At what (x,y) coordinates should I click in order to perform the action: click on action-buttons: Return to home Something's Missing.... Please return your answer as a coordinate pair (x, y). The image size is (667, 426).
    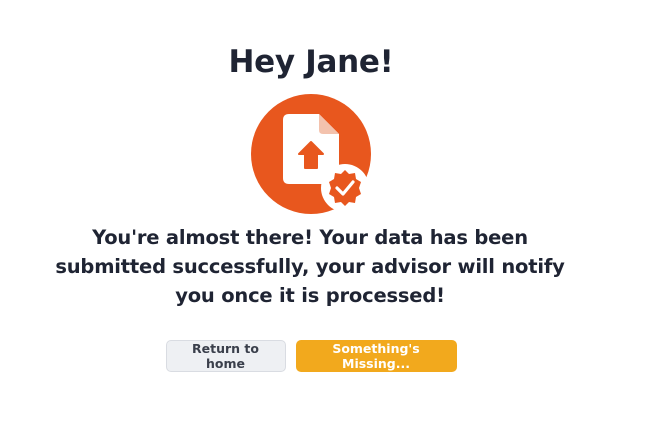
    Looking at the image, I should click on (311, 356).